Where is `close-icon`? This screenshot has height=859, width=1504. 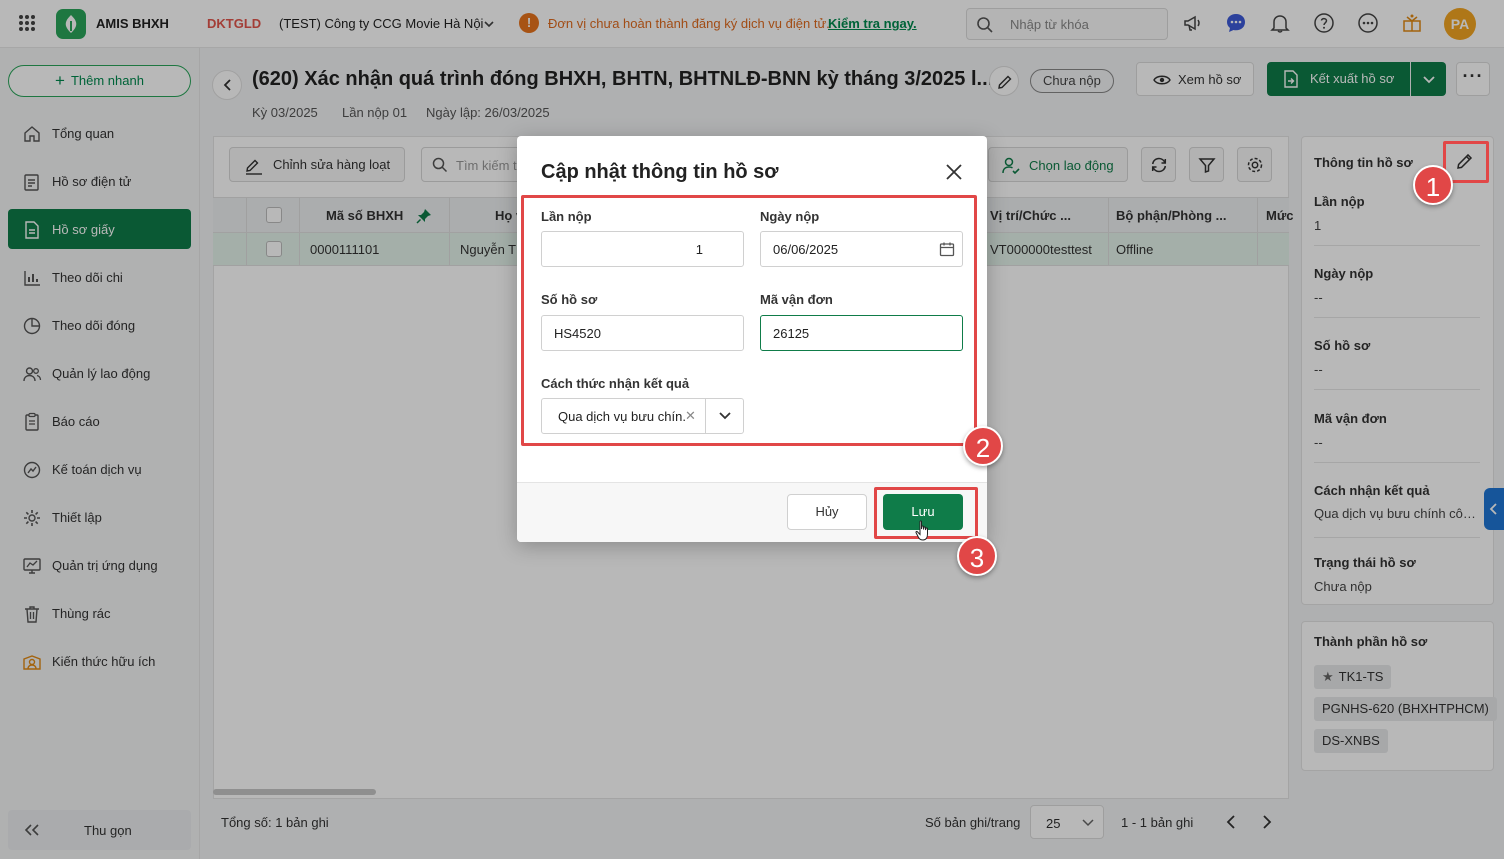
close-icon is located at coordinates (954, 172).